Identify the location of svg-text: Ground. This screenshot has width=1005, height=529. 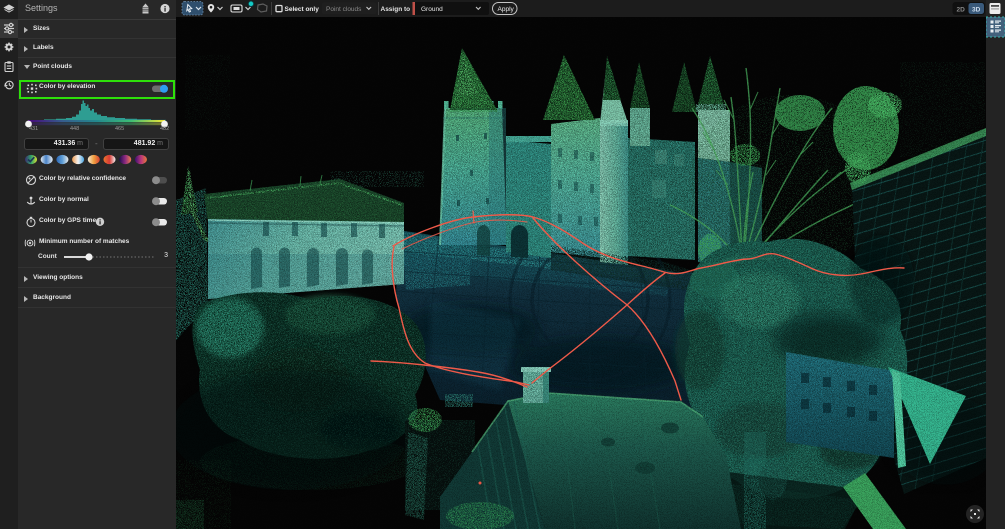
(432, 9).